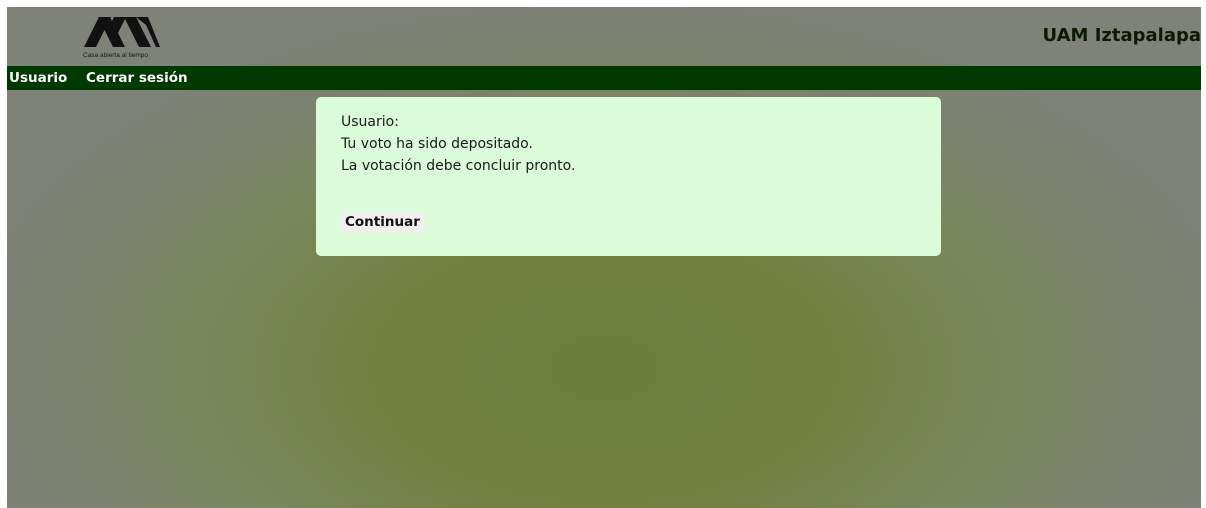  I want to click on message-vote-deposited: Tu voto ha sido depositado., so click(437, 144).